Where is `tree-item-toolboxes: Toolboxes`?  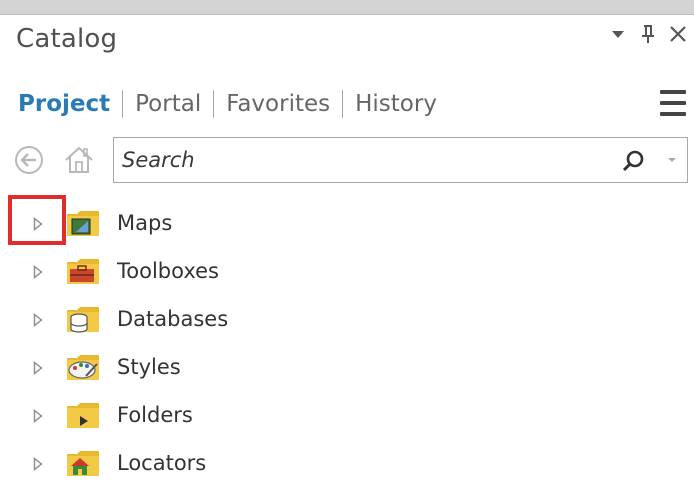
tree-item-toolboxes: Toolboxes is located at coordinates (347, 272).